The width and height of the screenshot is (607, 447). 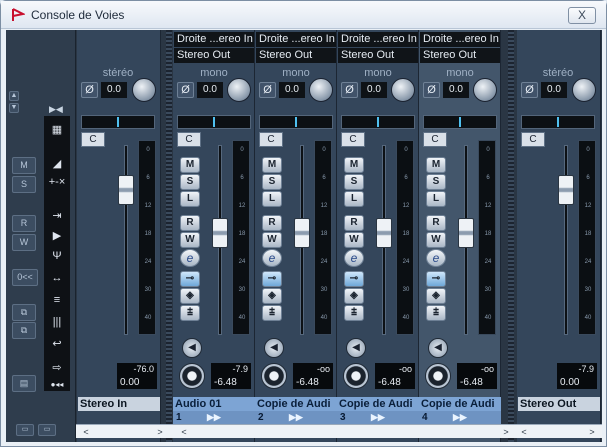 I want to click on global-mute-button: M, so click(x=24, y=165).